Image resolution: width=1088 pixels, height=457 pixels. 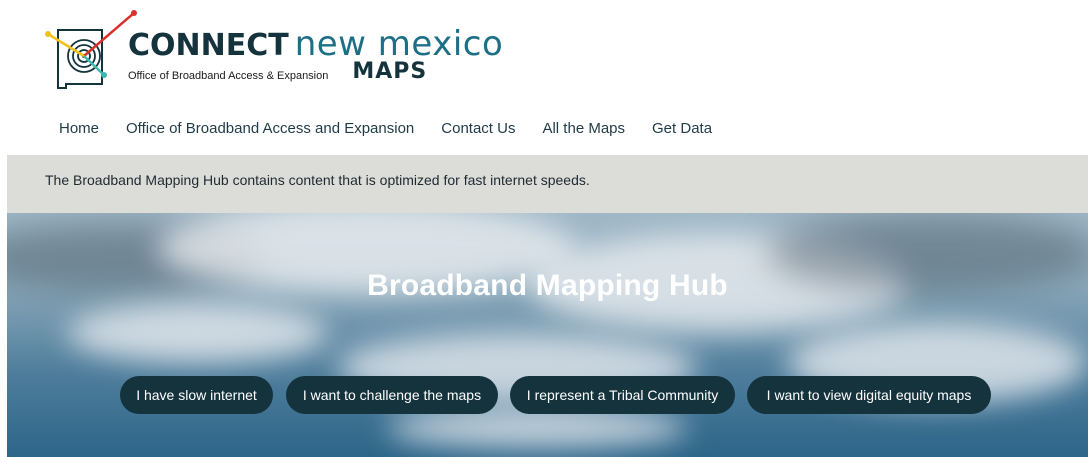 What do you see at coordinates (79, 128) in the screenshot?
I see `nav-item-home: Home` at bounding box center [79, 128].